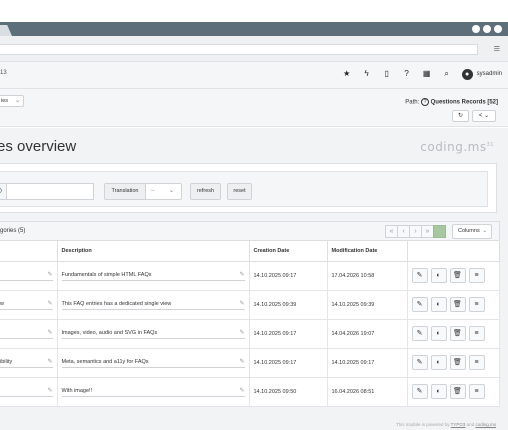 This screenshot has width=508, height=430. I want to click on reload-icon: ↻, so click(460, 116).